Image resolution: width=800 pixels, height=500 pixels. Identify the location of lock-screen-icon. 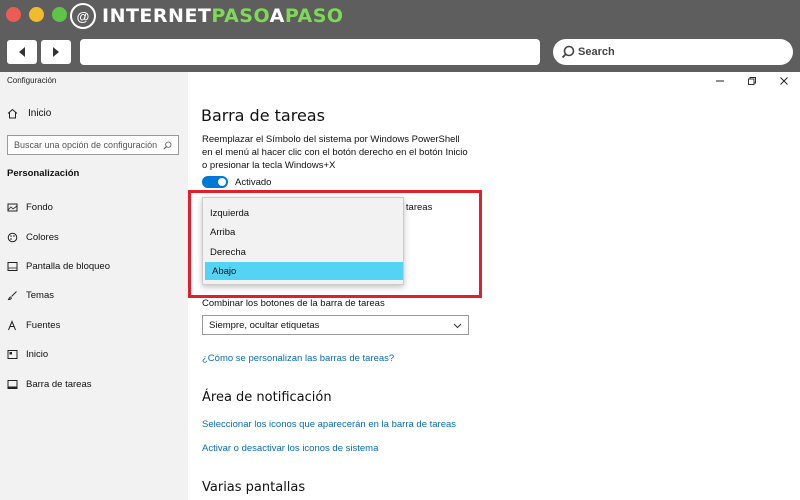
(12, 266).